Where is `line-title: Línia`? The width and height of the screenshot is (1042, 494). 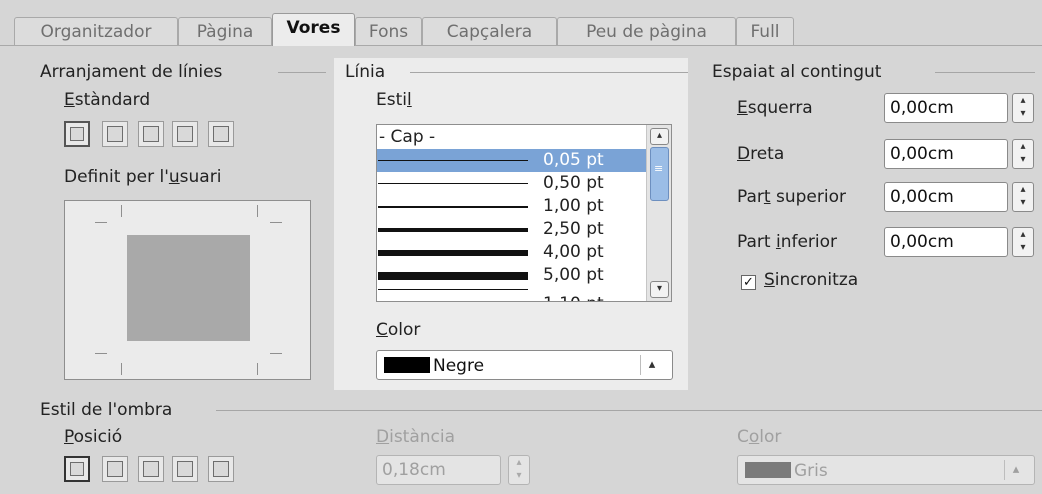
line-title: Línia is located at coordinates (365, 72).